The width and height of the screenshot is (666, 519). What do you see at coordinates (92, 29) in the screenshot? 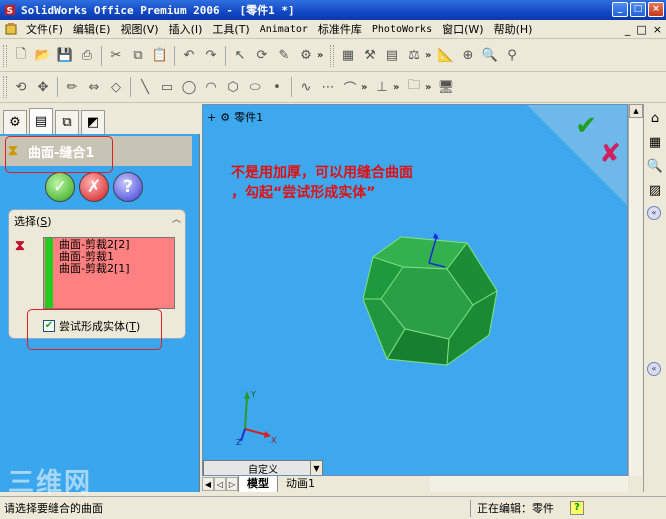
I see `menu-edit: 编辑(E)` at bounding box center [92, 29].